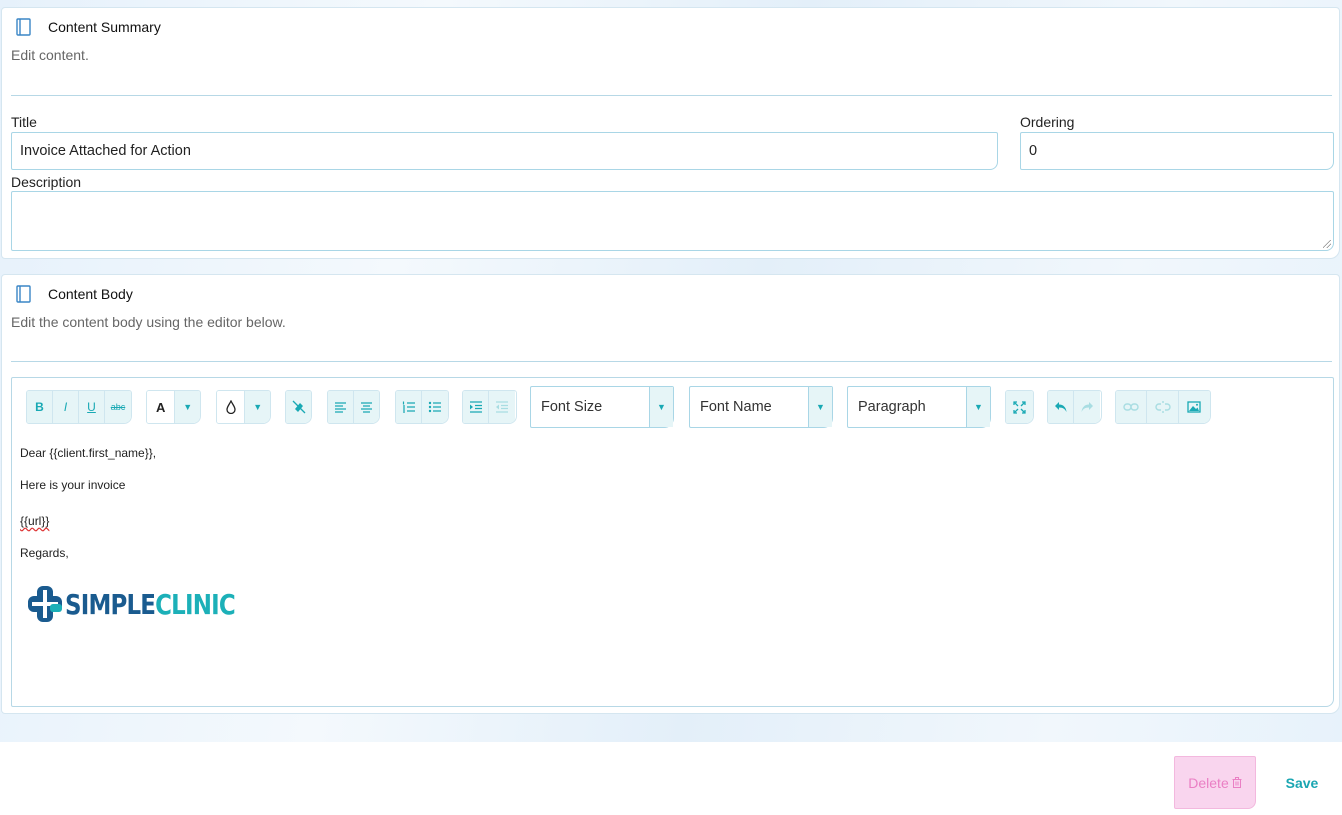 The height and width of the screenshot is (815, 1342). I want to click on delete-button: Delete, so click(1215, 782).